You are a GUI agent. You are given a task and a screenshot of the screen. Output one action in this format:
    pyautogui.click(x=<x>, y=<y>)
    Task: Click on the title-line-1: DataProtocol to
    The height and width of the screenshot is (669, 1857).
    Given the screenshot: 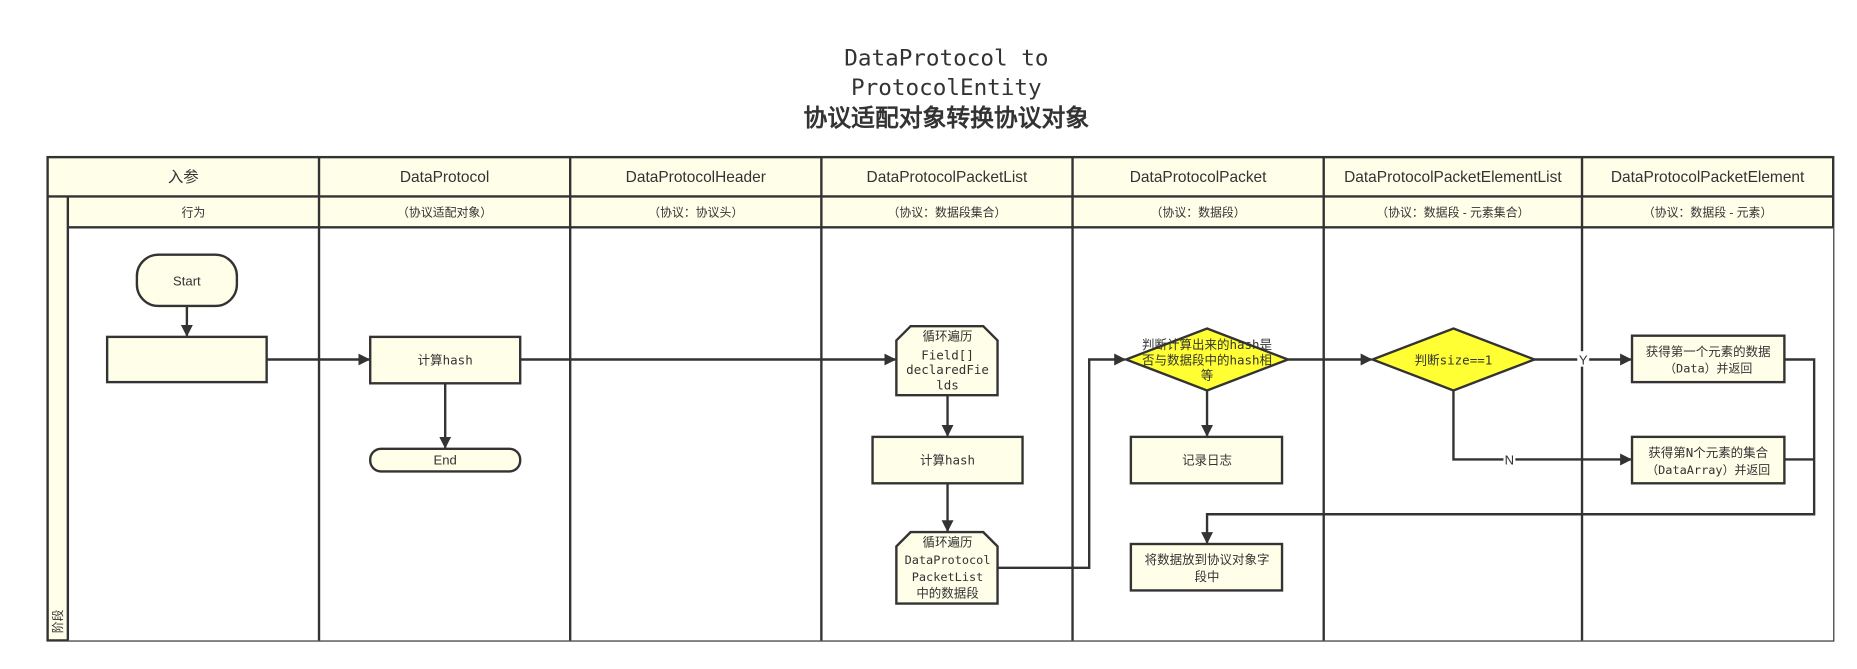 What is the action you would take?
    pyautogui.click(x=946, y=58)
    